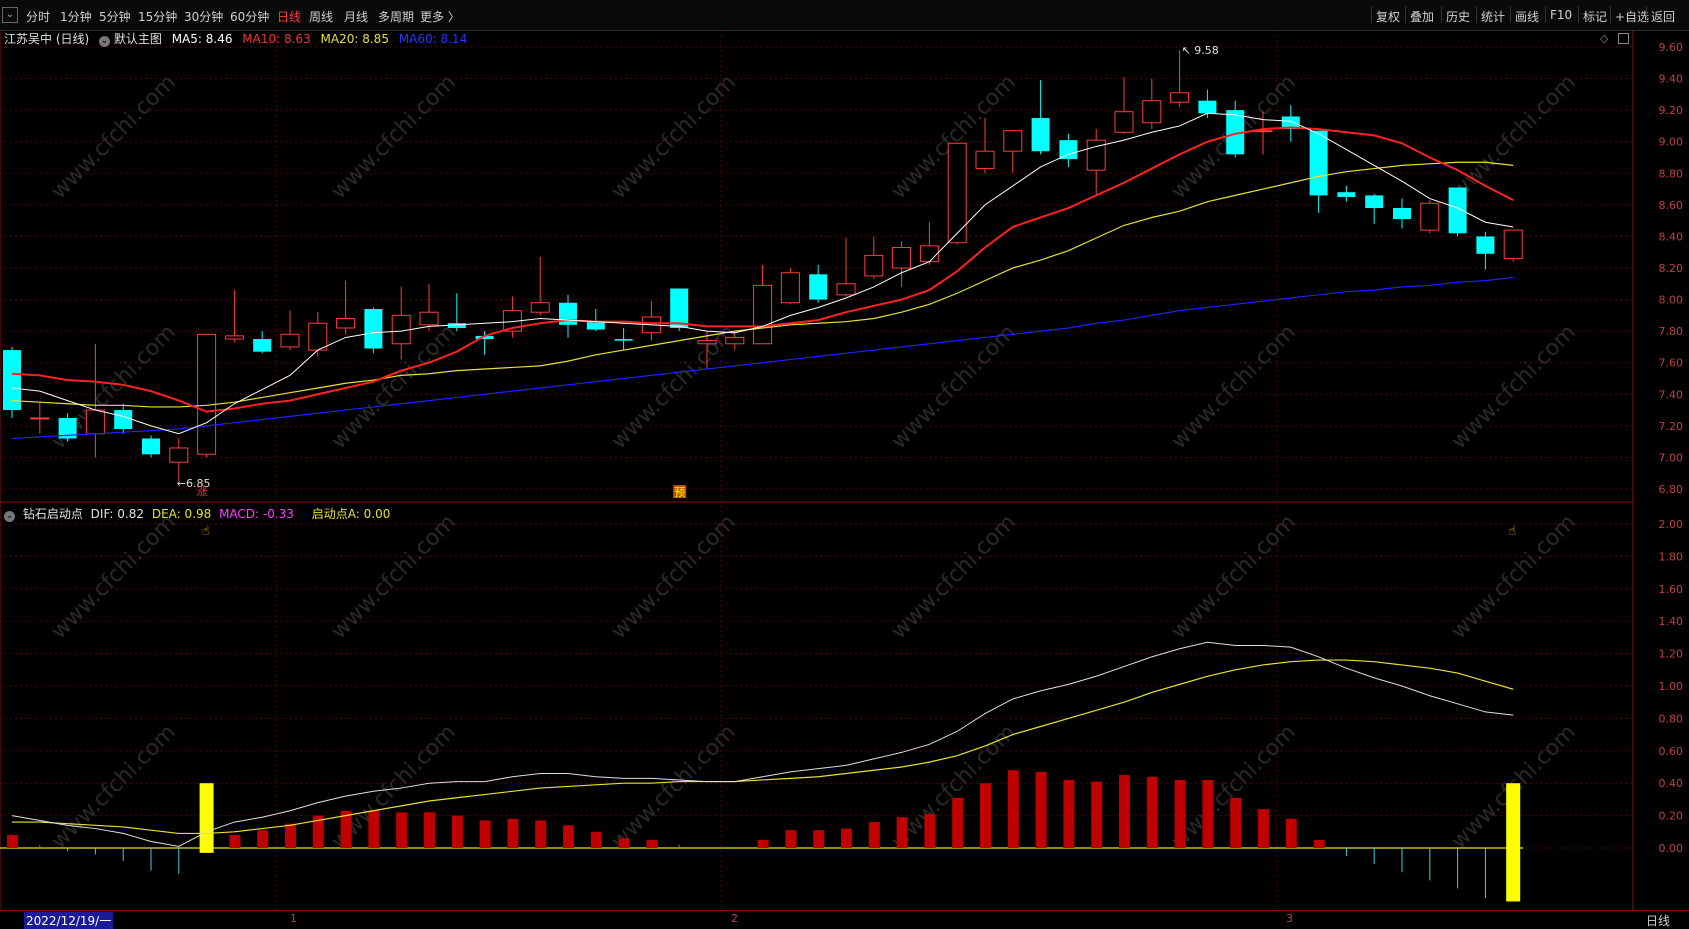 Image resolution: width=1689 pixels, height=929 pixels. I want to click on overlay-button: 叠加, so click(1422, 16).